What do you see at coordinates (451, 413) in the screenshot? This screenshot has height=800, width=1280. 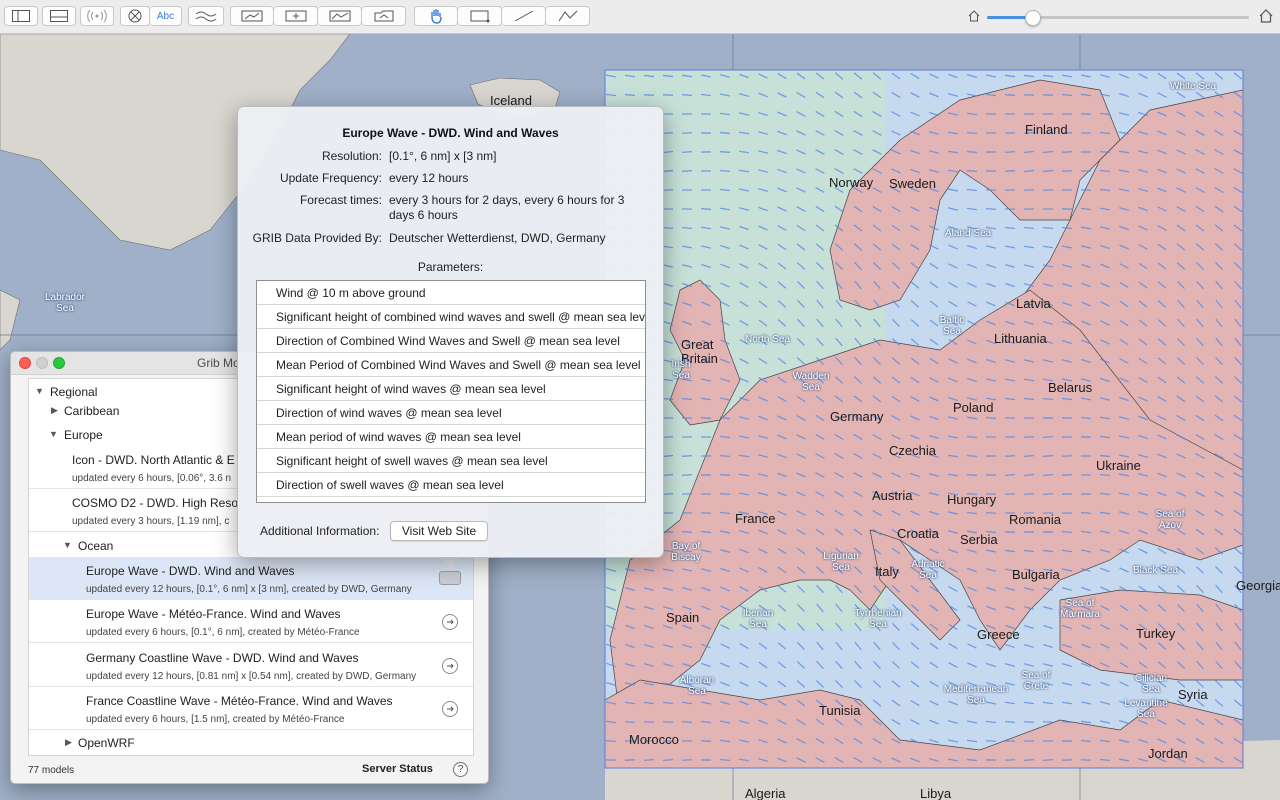 I see `parameter-row: Direction of wind waves @ mean sea level` at bounding box center [451, 413].